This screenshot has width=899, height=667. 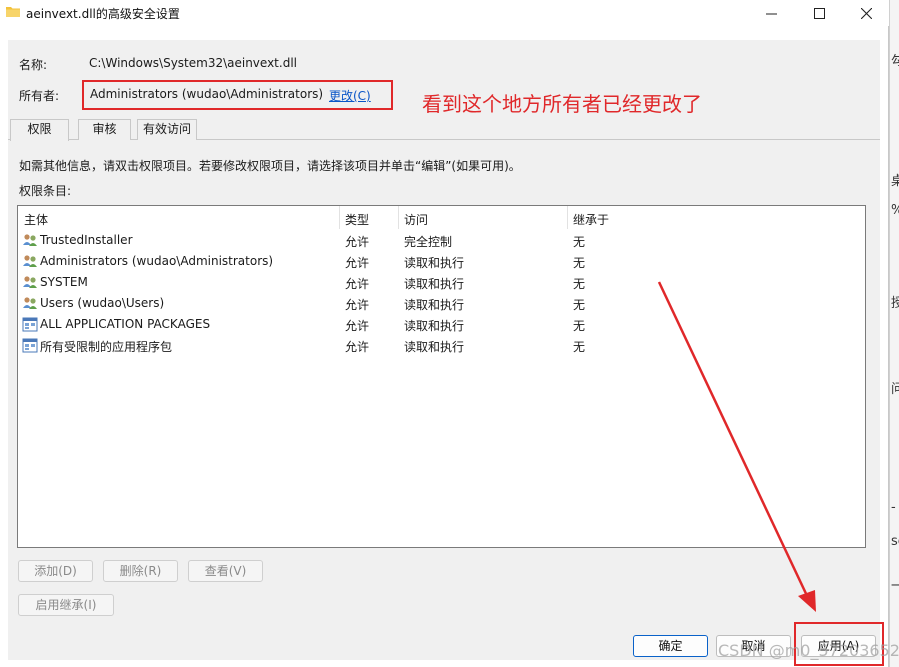 I want to click on principal-cell: 所有受限制的应用程序包, so click(x=106, y=347).